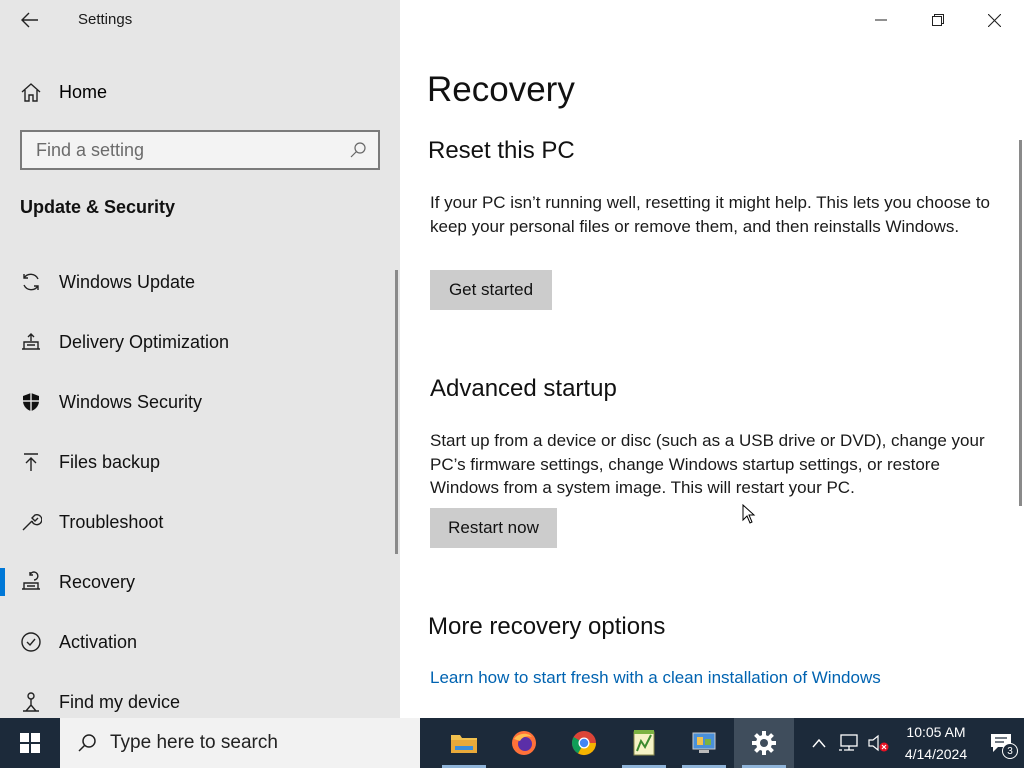  What do you see at coordinates (936, 754) in the screenshot?
I see `clock-date: 4/14/2024` at bounding box center [936, 754].